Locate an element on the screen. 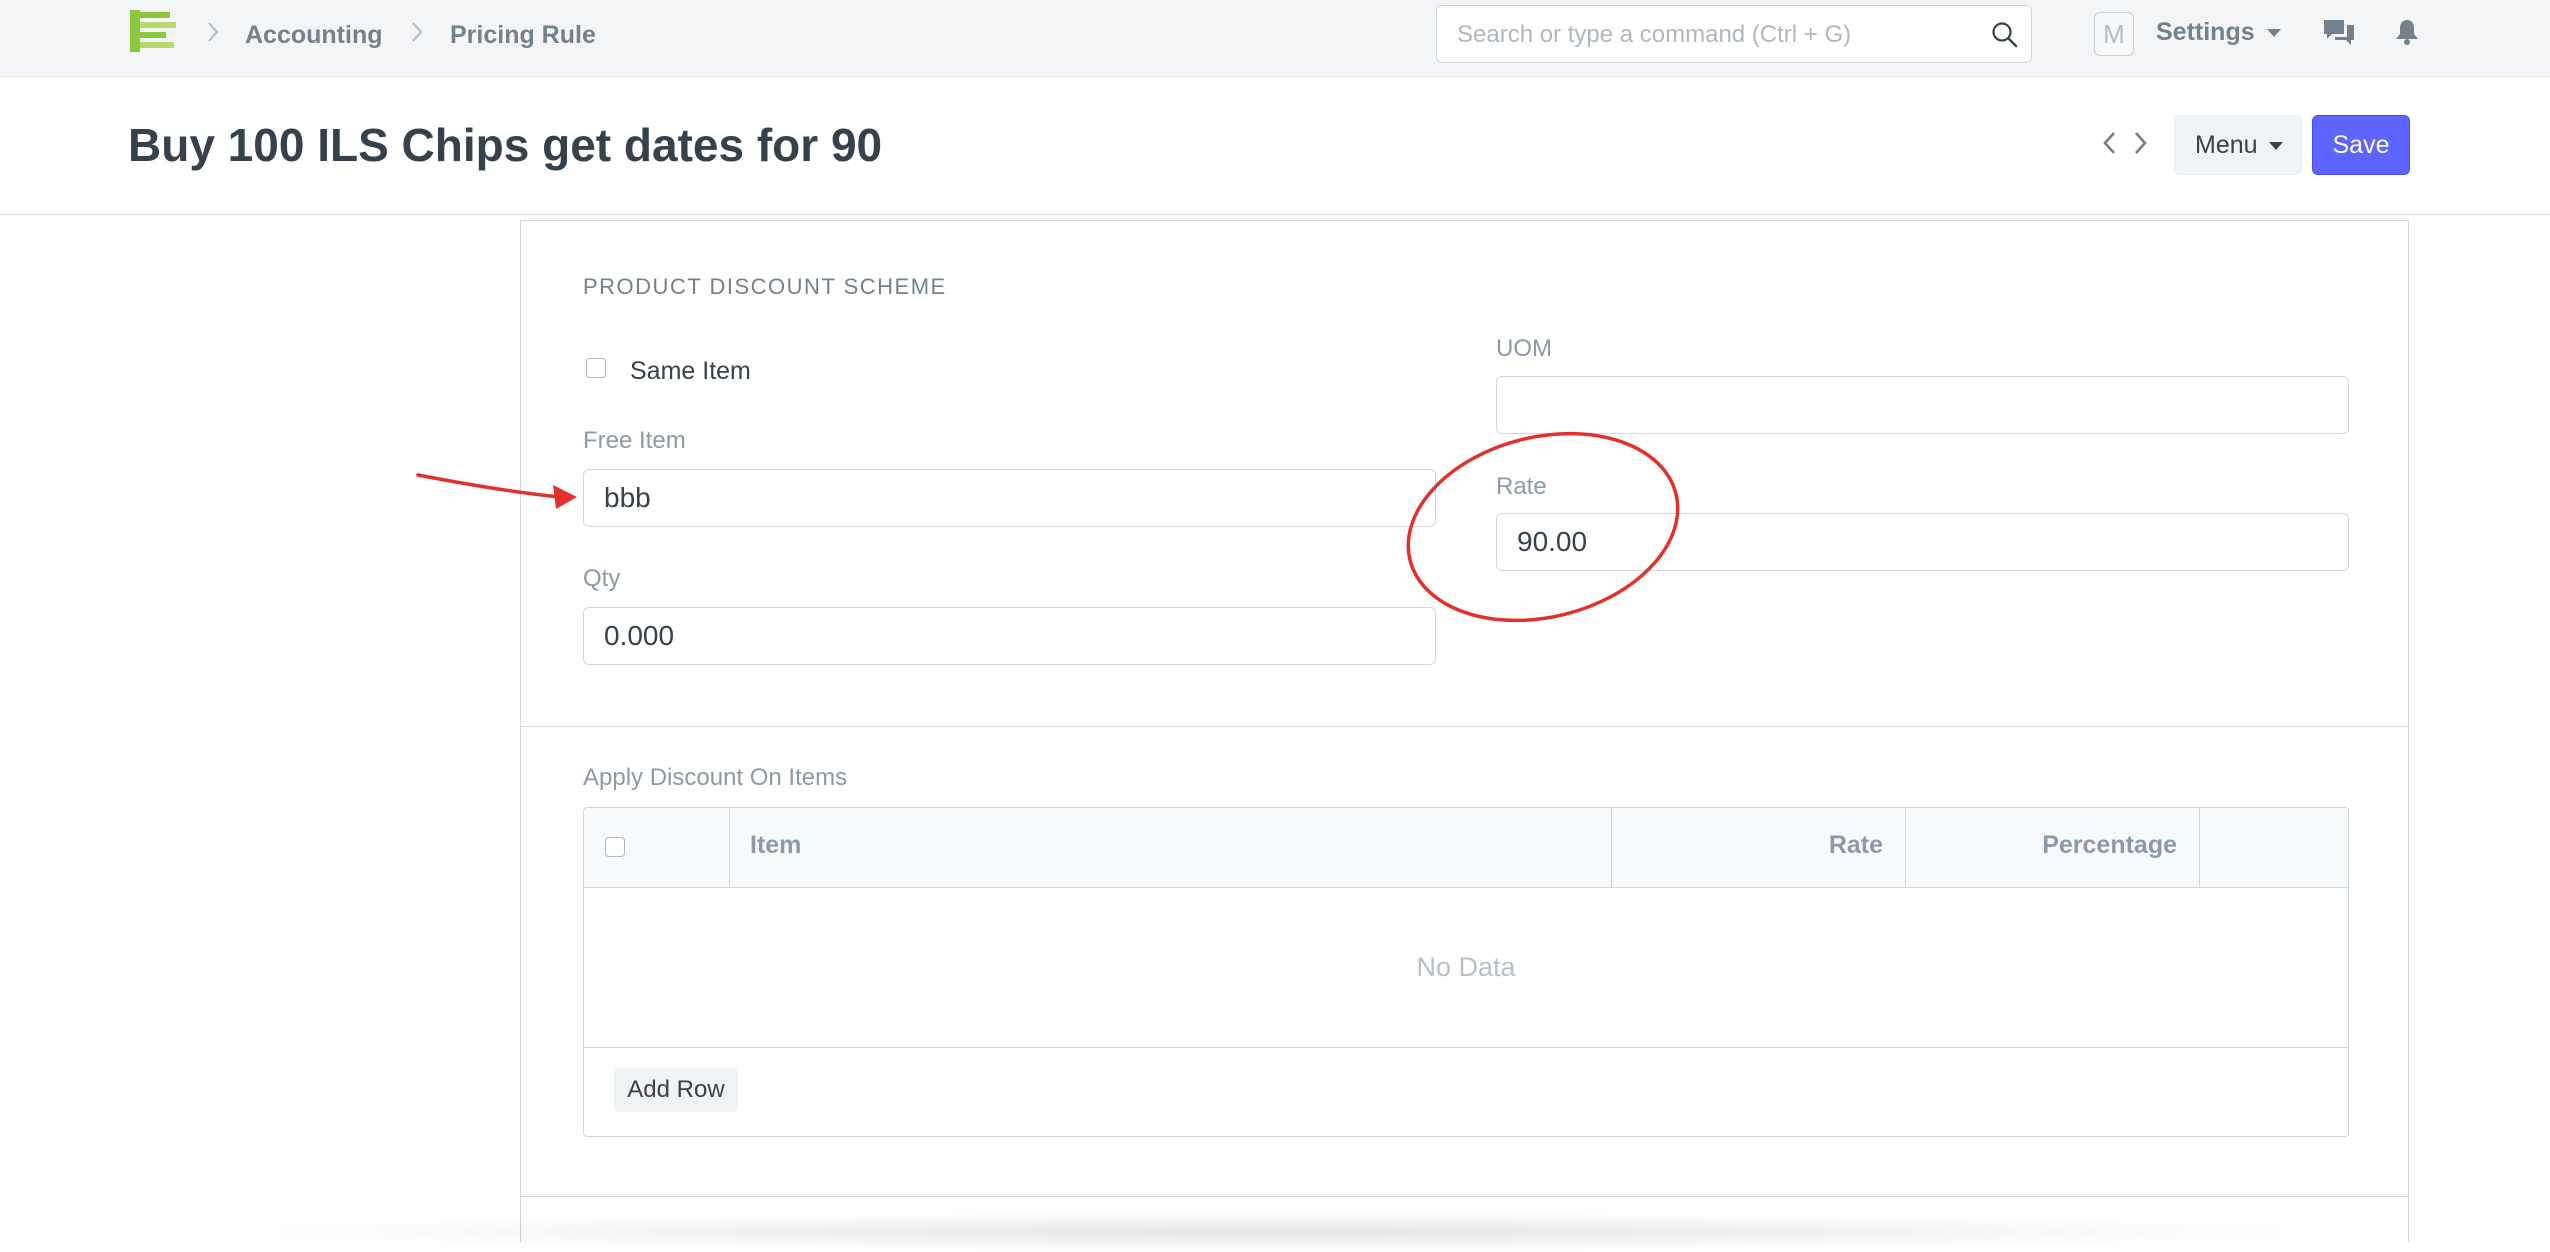 This screenshot has width=2550, height=1252. free-item-label: Free Item is located at coordinates (634, 440).